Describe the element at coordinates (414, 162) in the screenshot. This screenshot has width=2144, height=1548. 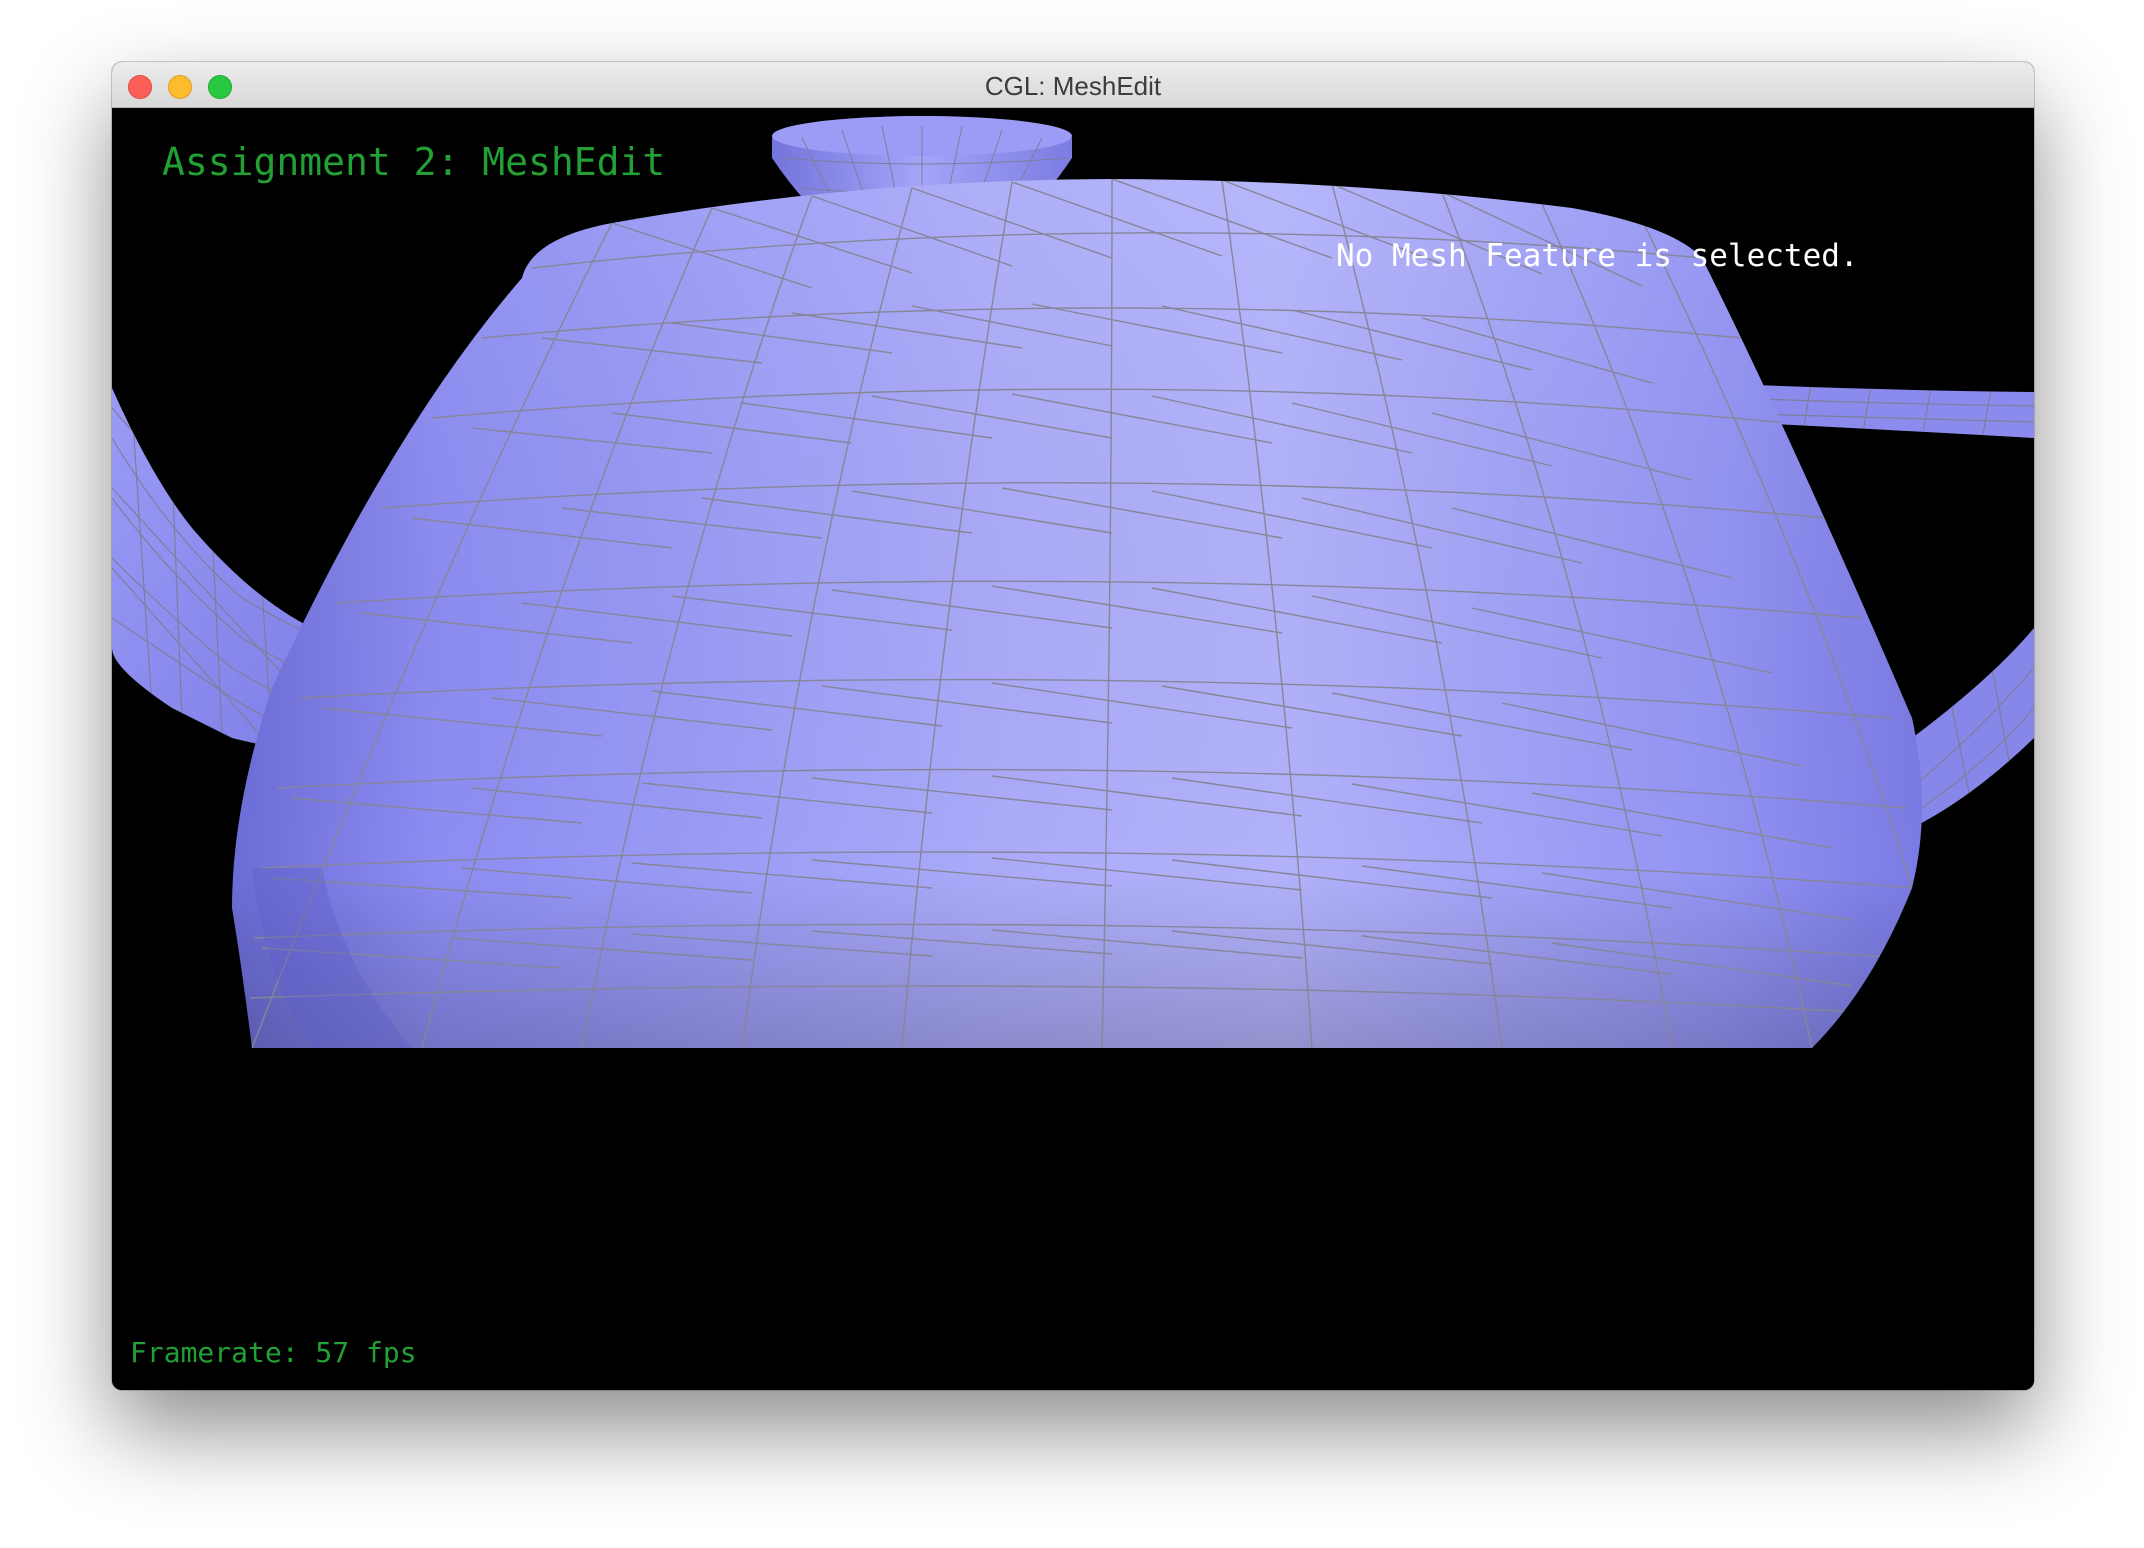
I see `assignment-heading: Assignment 2: MeshEdit` at that location.